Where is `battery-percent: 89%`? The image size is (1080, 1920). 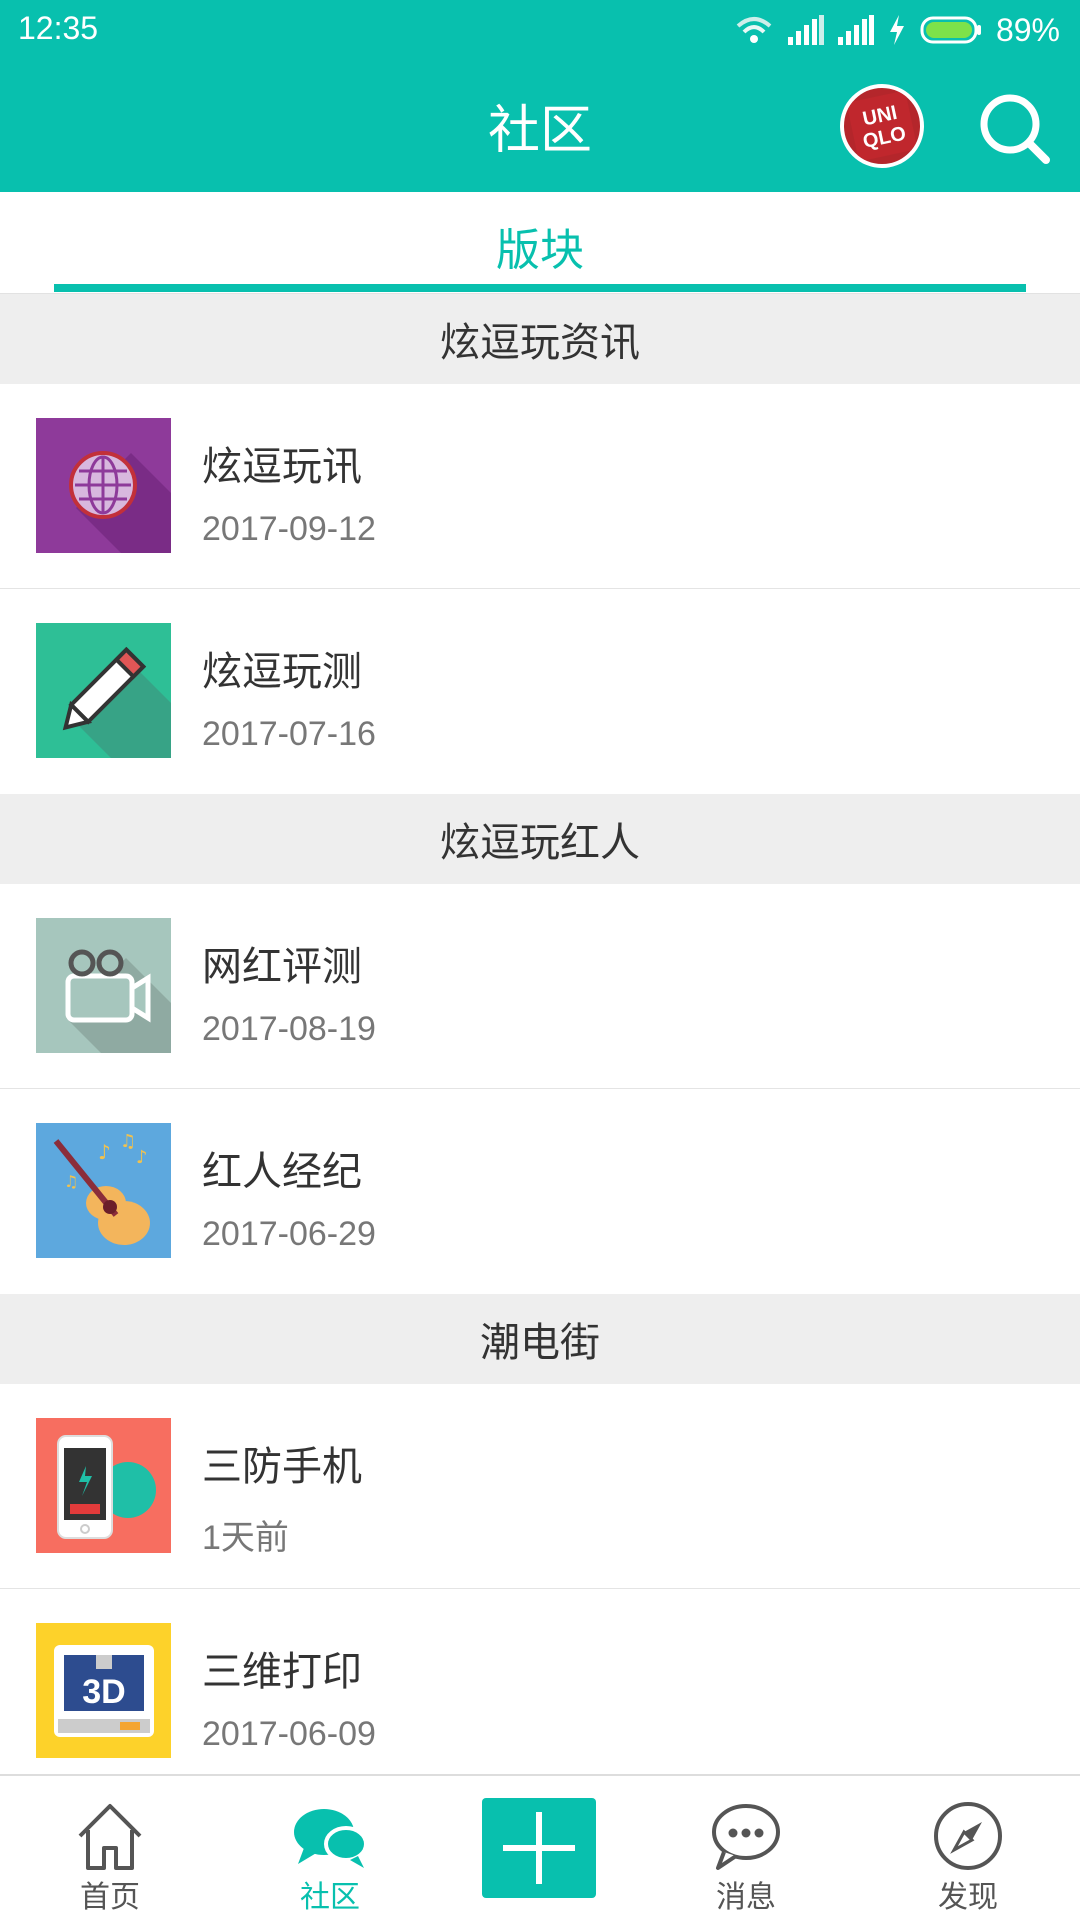 battery-percent: 89% is located at coordinates (1027, 29).